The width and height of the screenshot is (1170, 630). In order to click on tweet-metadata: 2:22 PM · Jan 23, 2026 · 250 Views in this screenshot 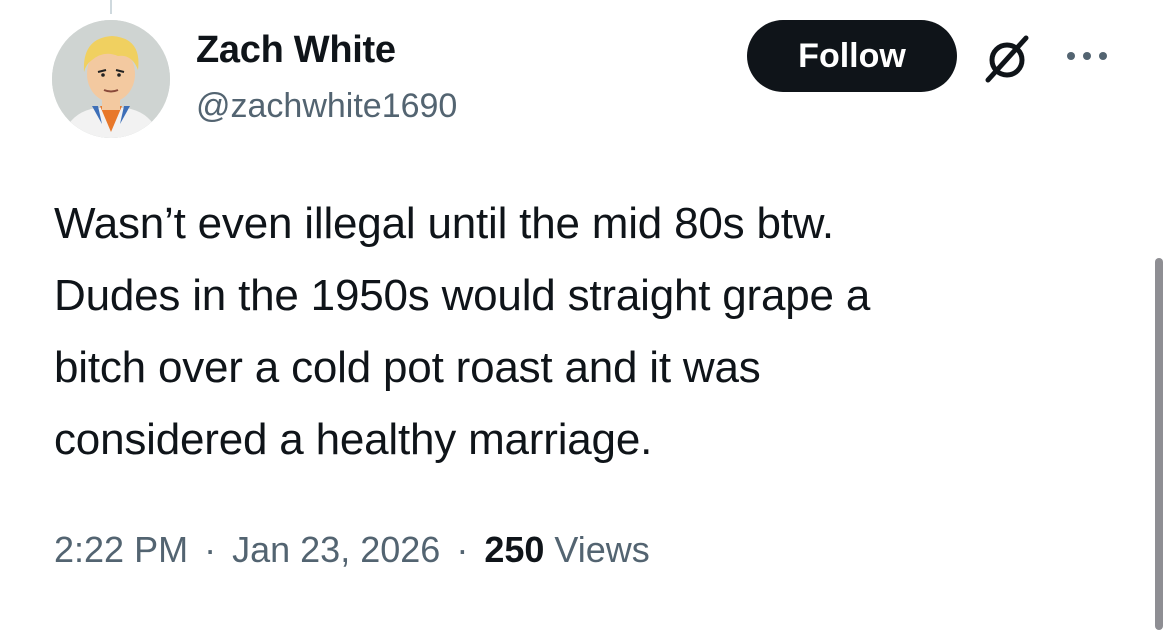, I will do `click(352, 550)`.